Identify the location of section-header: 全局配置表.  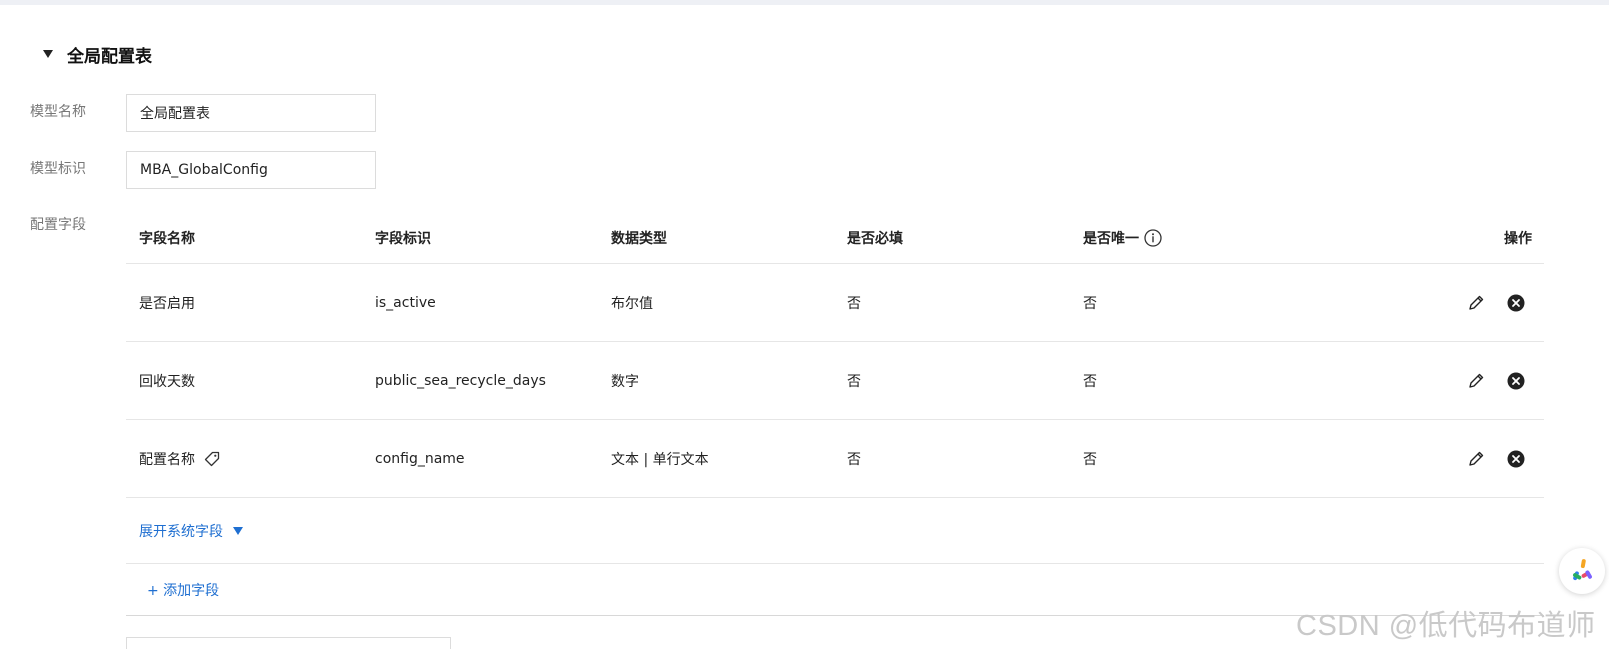
(96, 54).